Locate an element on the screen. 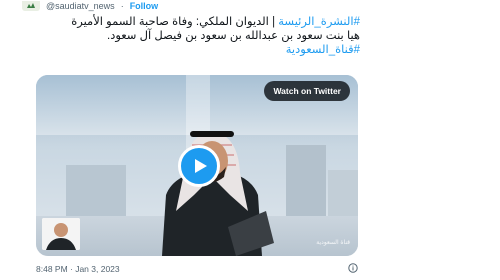 The image size is (500, 280). channel-logo-icon is located at coordinates (31, 5).